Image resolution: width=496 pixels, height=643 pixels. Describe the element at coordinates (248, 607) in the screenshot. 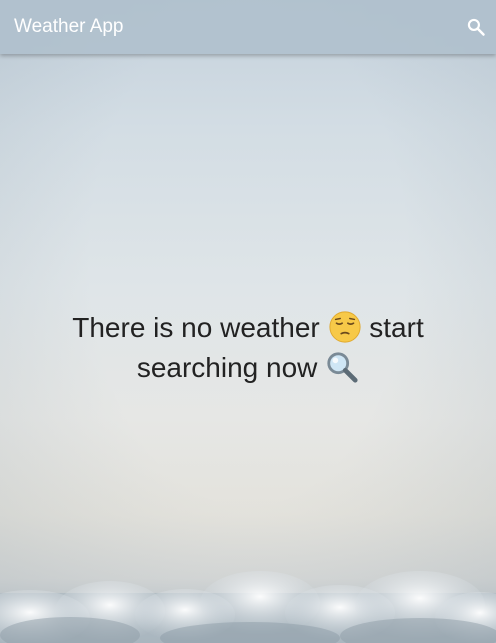

I see `clouds-image` at that location.